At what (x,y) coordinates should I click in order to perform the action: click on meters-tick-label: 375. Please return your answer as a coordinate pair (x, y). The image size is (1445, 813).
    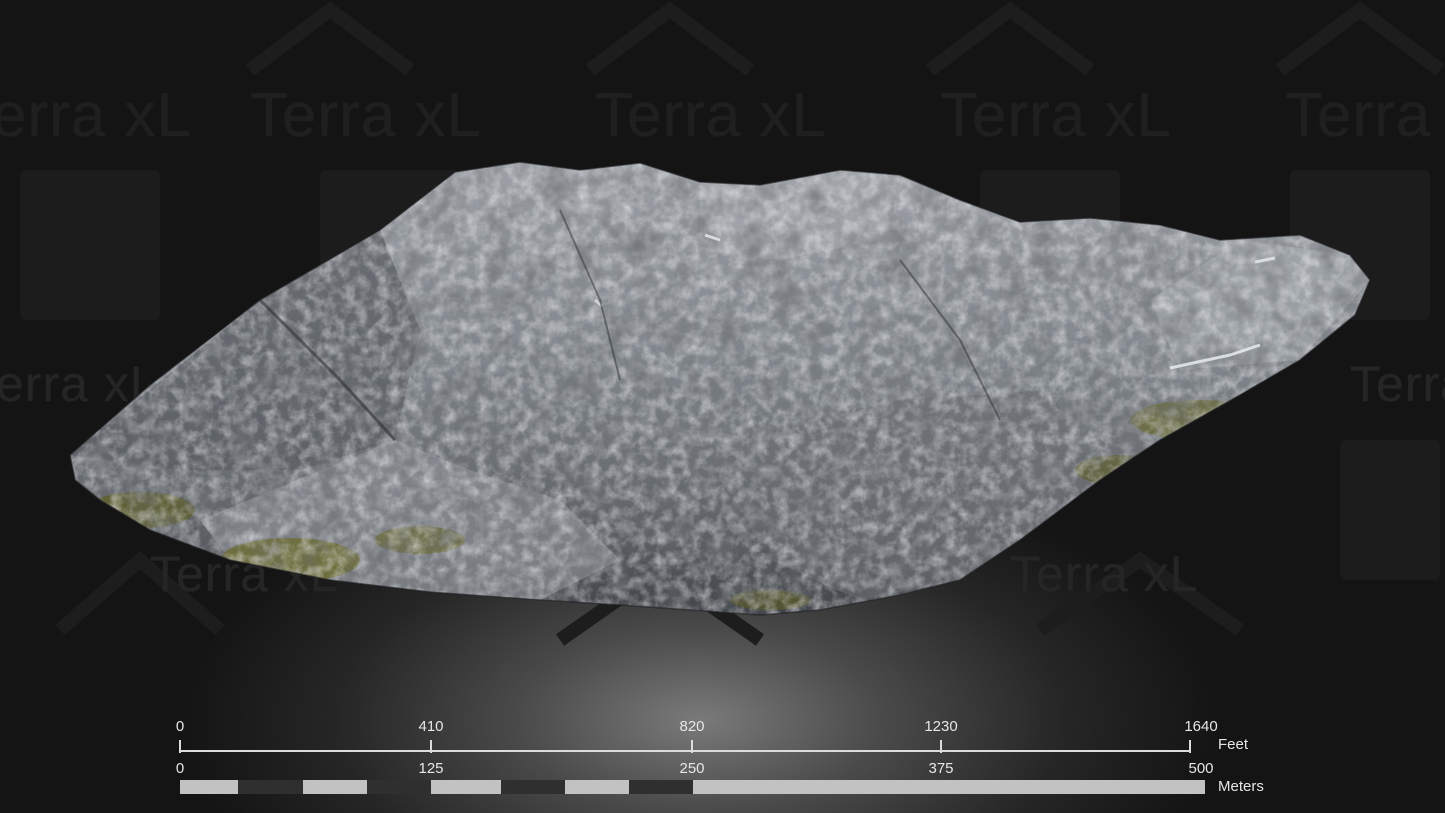
    Looking at the image, I should click on (941, 768).